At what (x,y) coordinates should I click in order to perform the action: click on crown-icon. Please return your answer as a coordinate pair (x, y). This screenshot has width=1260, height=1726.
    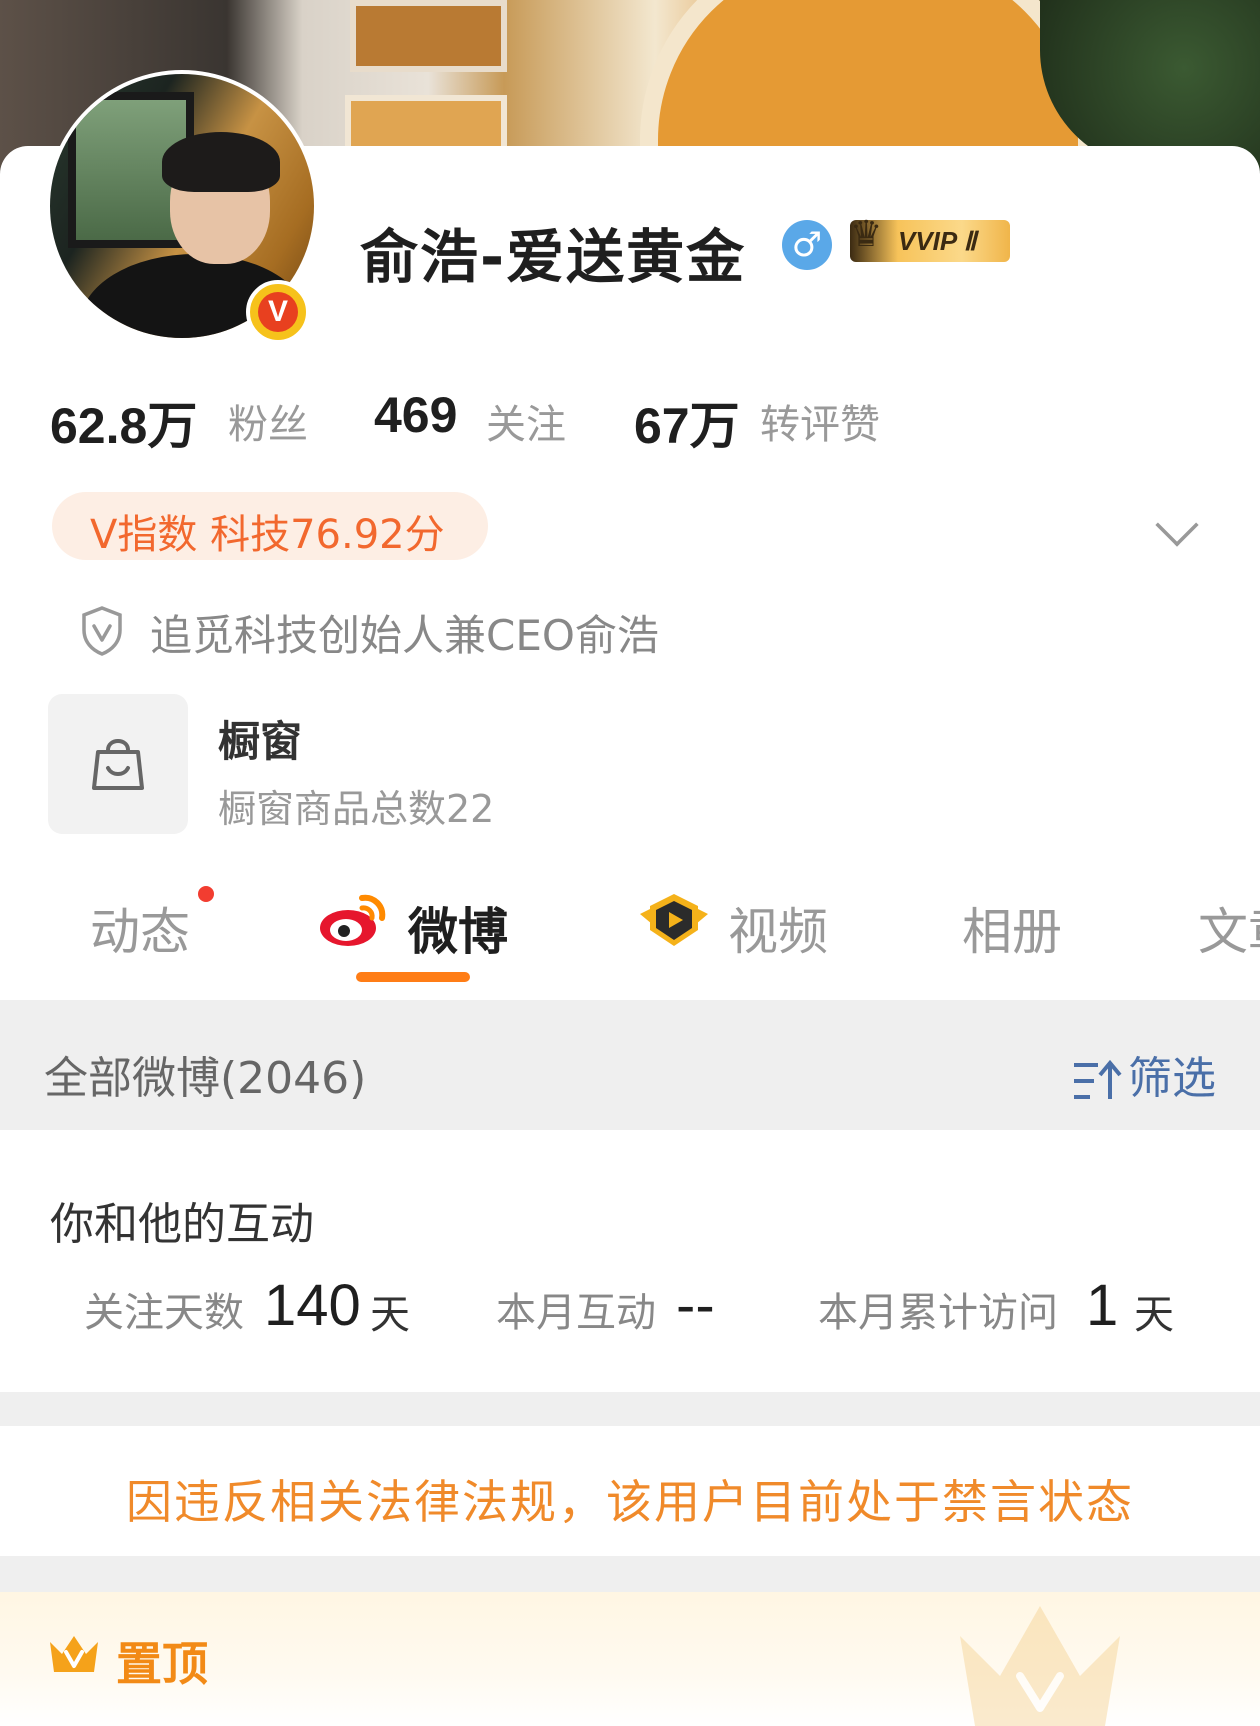
    Looking at the image, I should click on (74, 1654).